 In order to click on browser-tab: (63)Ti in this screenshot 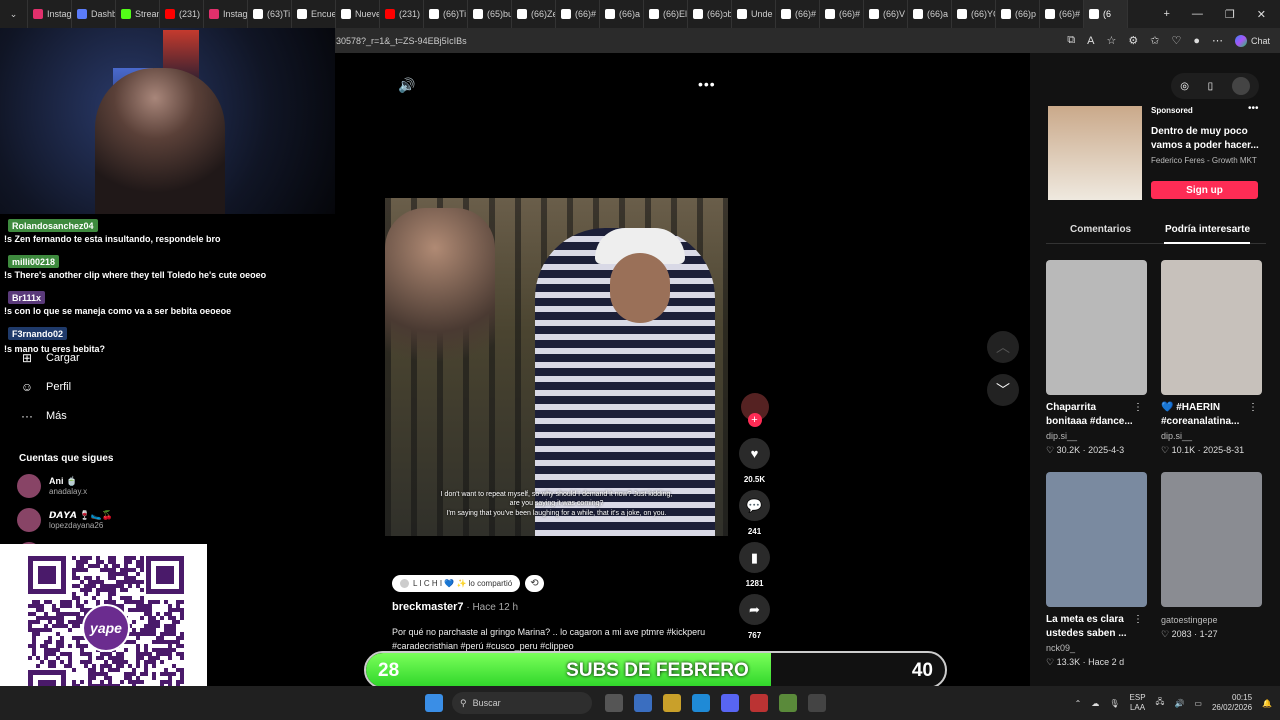, I will do `click(270, 14)`.